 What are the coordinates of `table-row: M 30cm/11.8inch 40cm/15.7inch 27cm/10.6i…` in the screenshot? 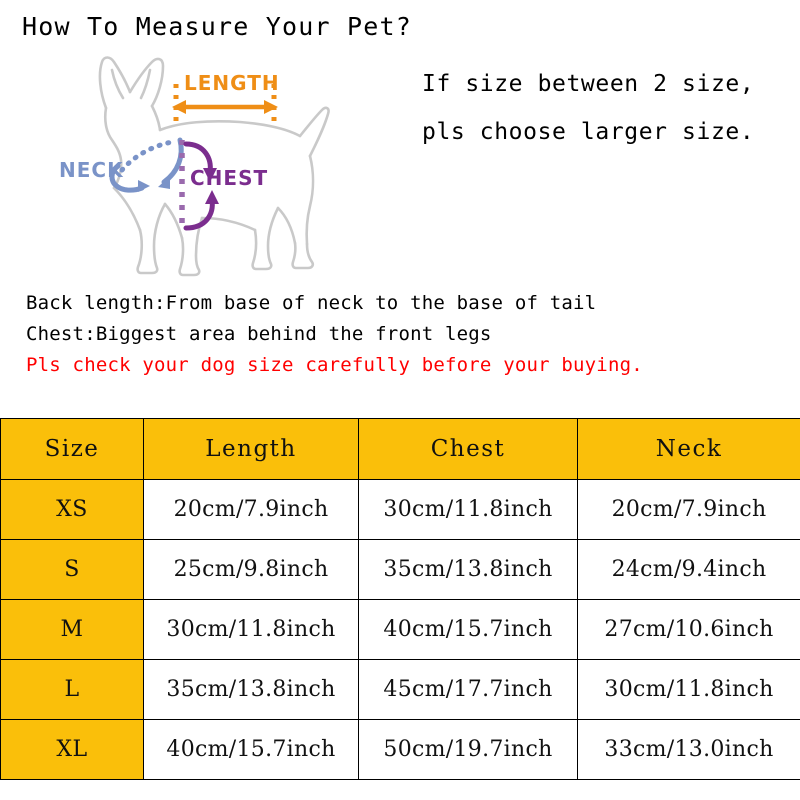 It's located at (400, 629).